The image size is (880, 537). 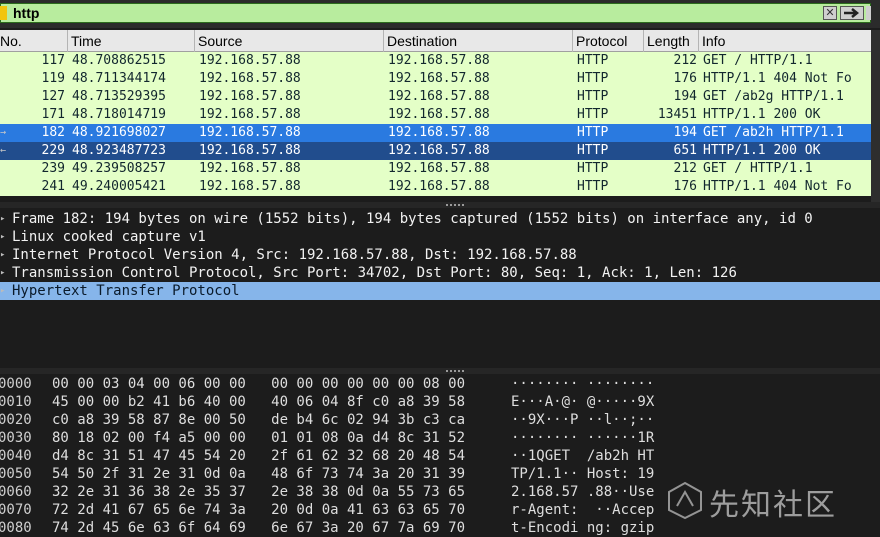 What do you see at coordinates (53, 150) in the screenshot?
I see `cell-no: 229` at bounding box center [53, 150].